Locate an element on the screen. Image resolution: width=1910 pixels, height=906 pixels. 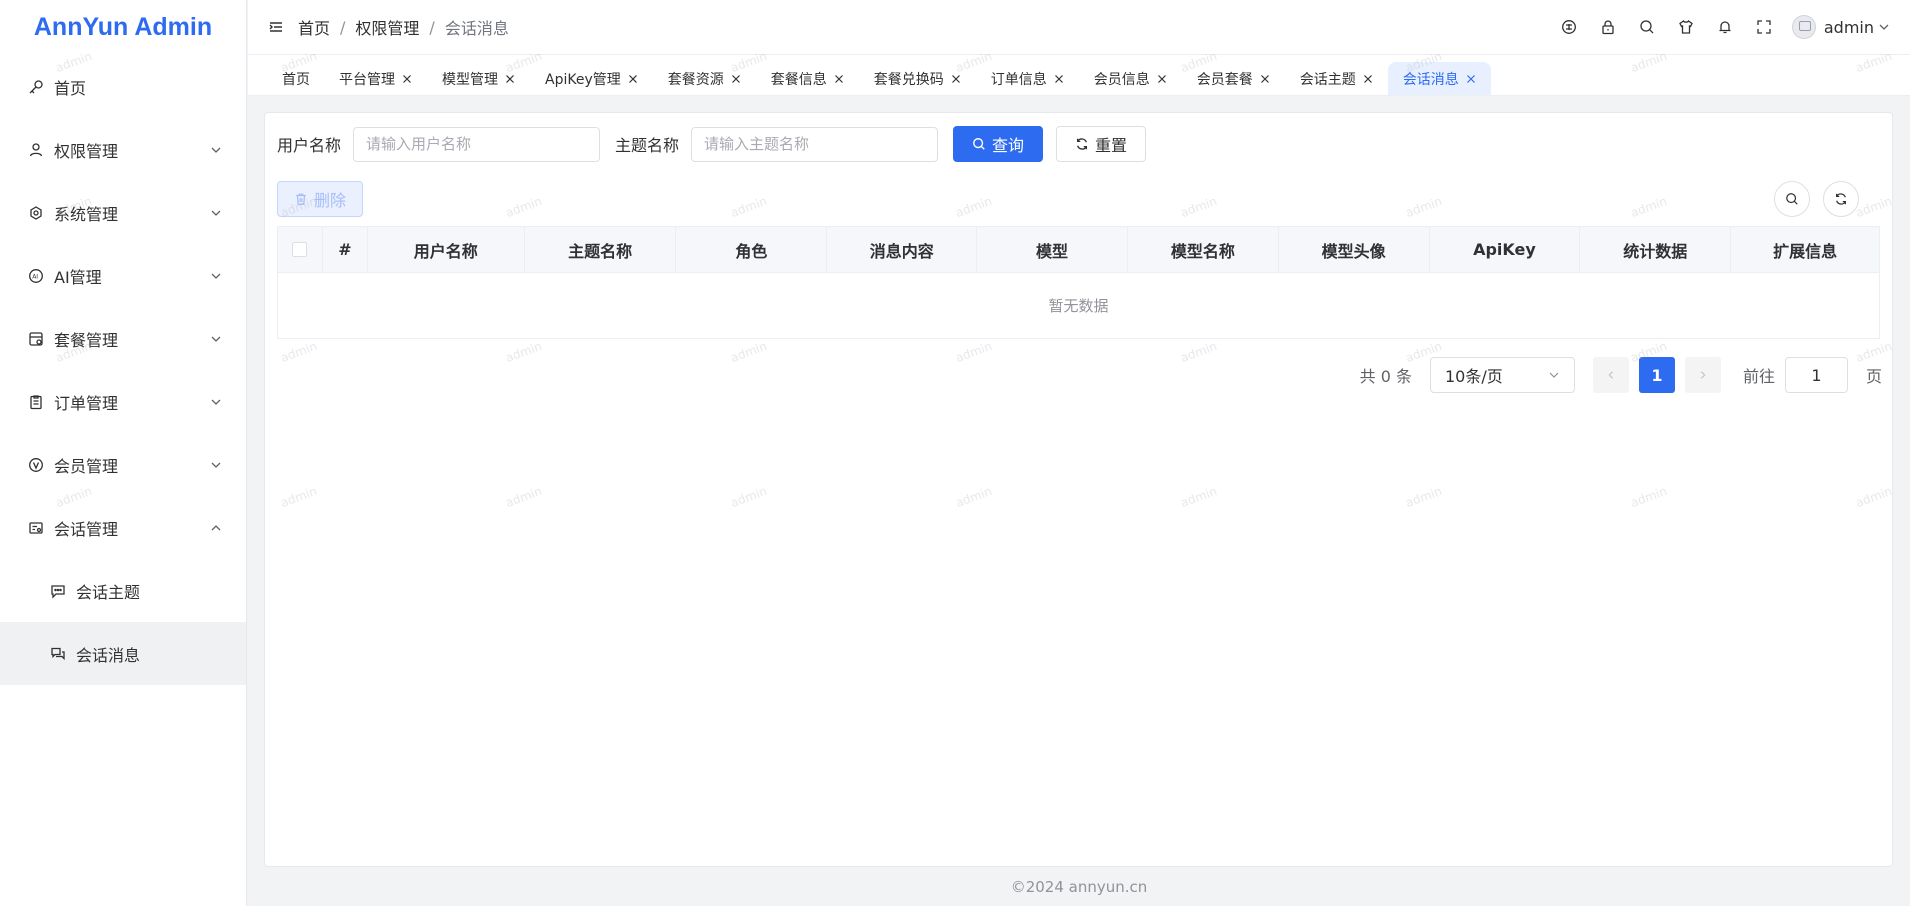
user-name-input is located at coordinates (477, 144).